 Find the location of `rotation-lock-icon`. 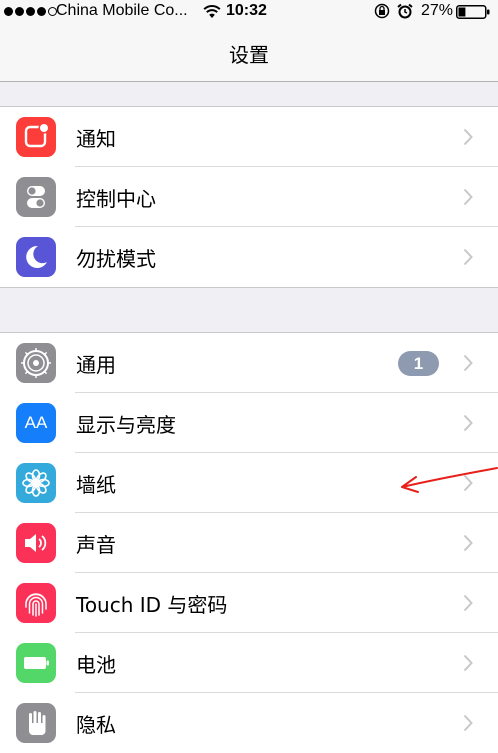

rotation-lock-icon is located at coordinates (382, 11).